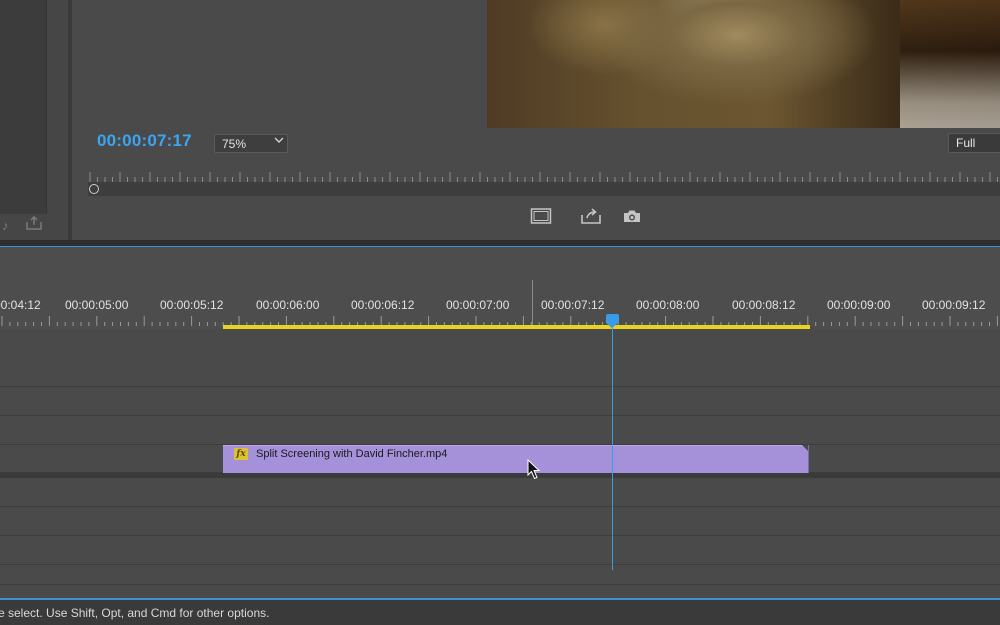 The image size is (1000, 625). Describe the element at coordinates (808, 459) in the screenshot. I see `clip-edge` at that location.